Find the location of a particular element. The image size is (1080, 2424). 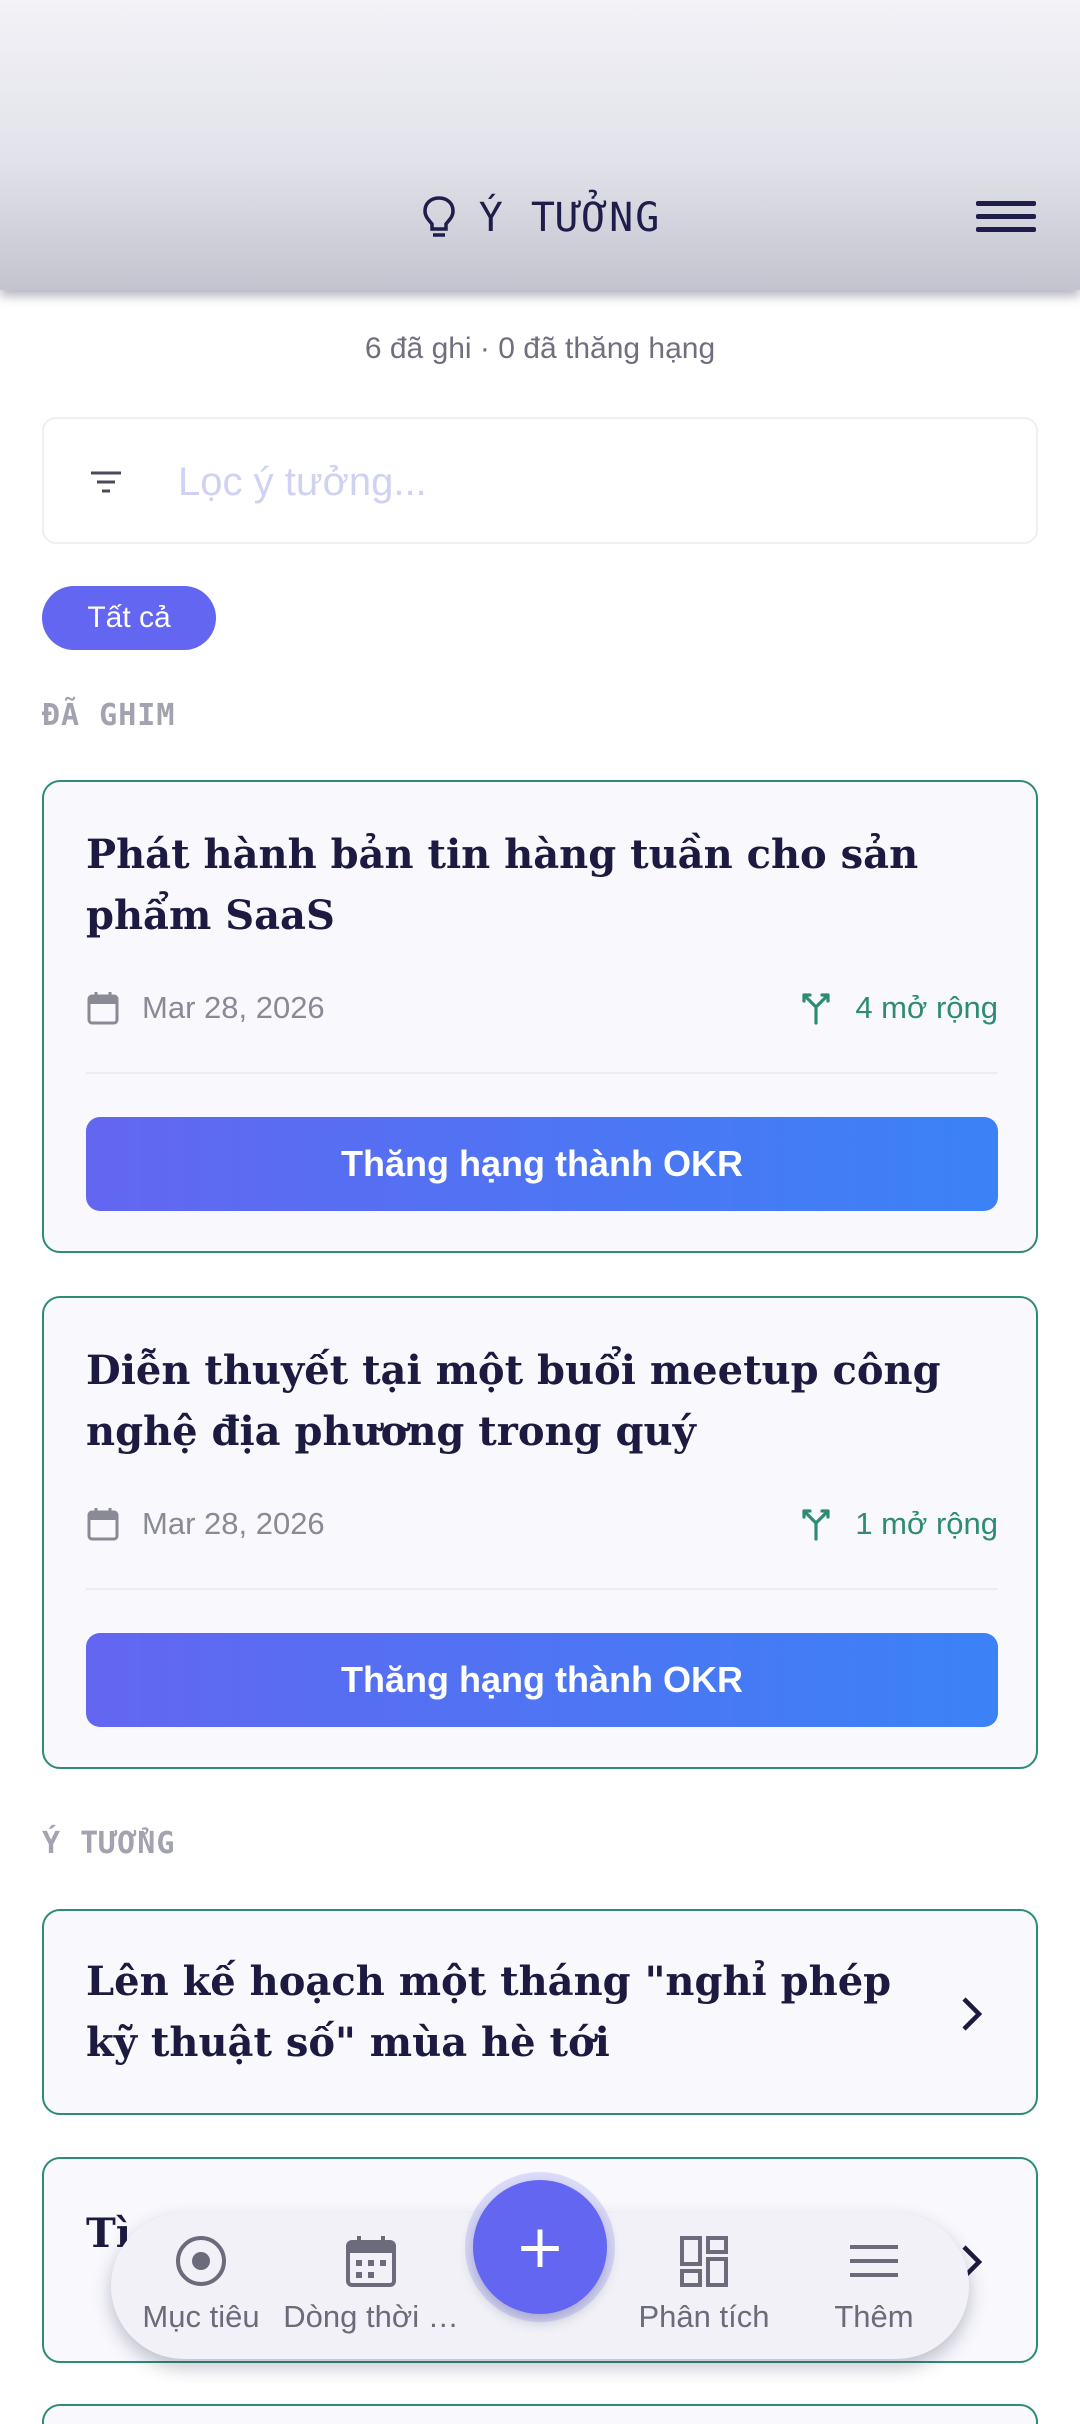

page-title: Ý TƯỞNG is located at coordinates (570, 218).